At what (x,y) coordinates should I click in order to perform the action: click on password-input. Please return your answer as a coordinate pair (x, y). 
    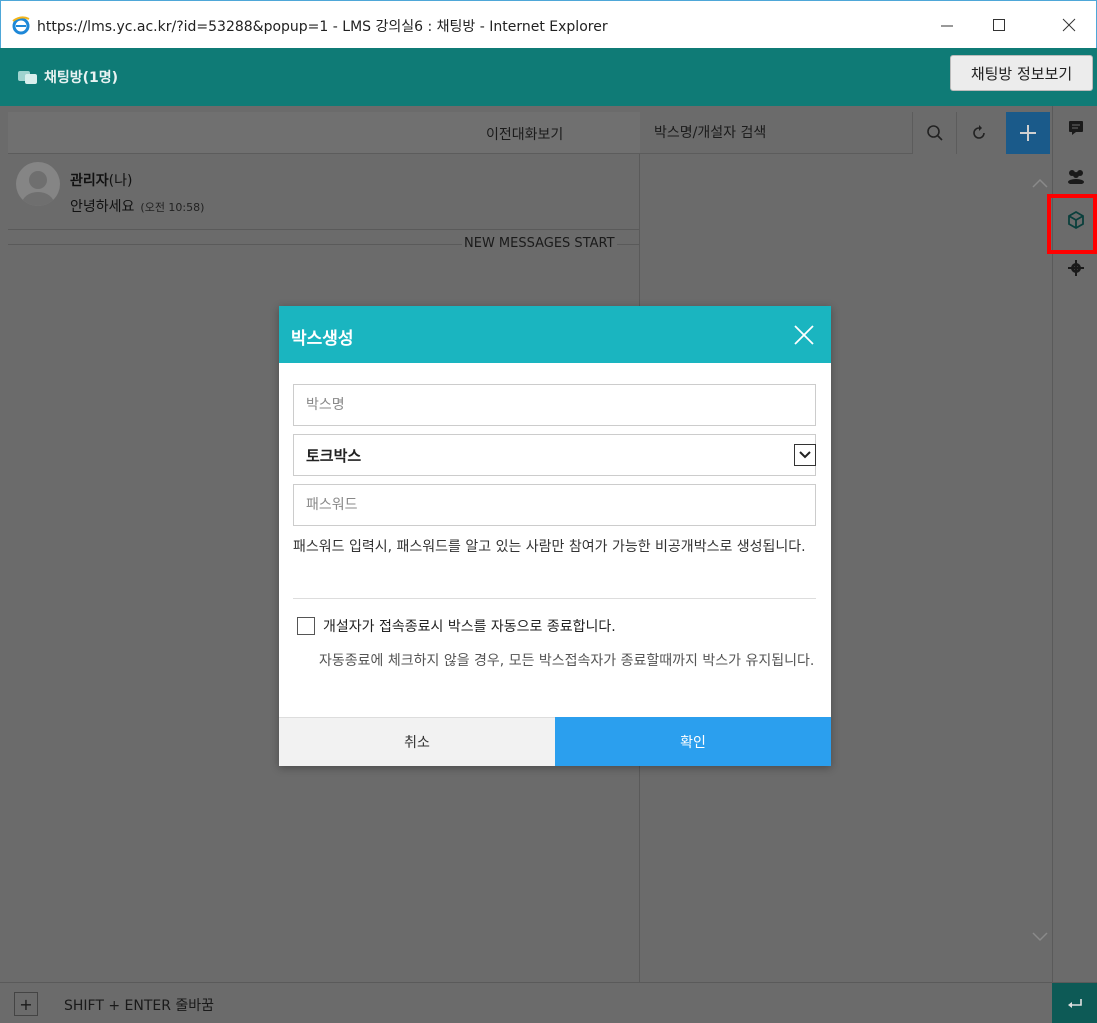
    Looking at the image, I should click on (554, 505).